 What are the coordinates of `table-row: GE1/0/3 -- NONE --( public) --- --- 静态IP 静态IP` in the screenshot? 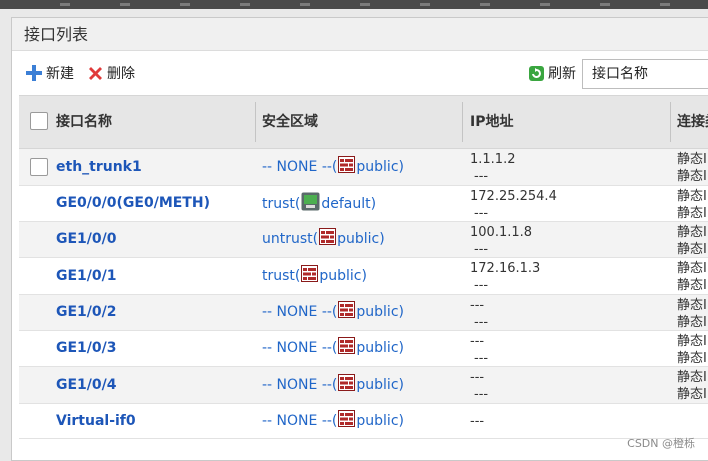 It's located at (363, 349).